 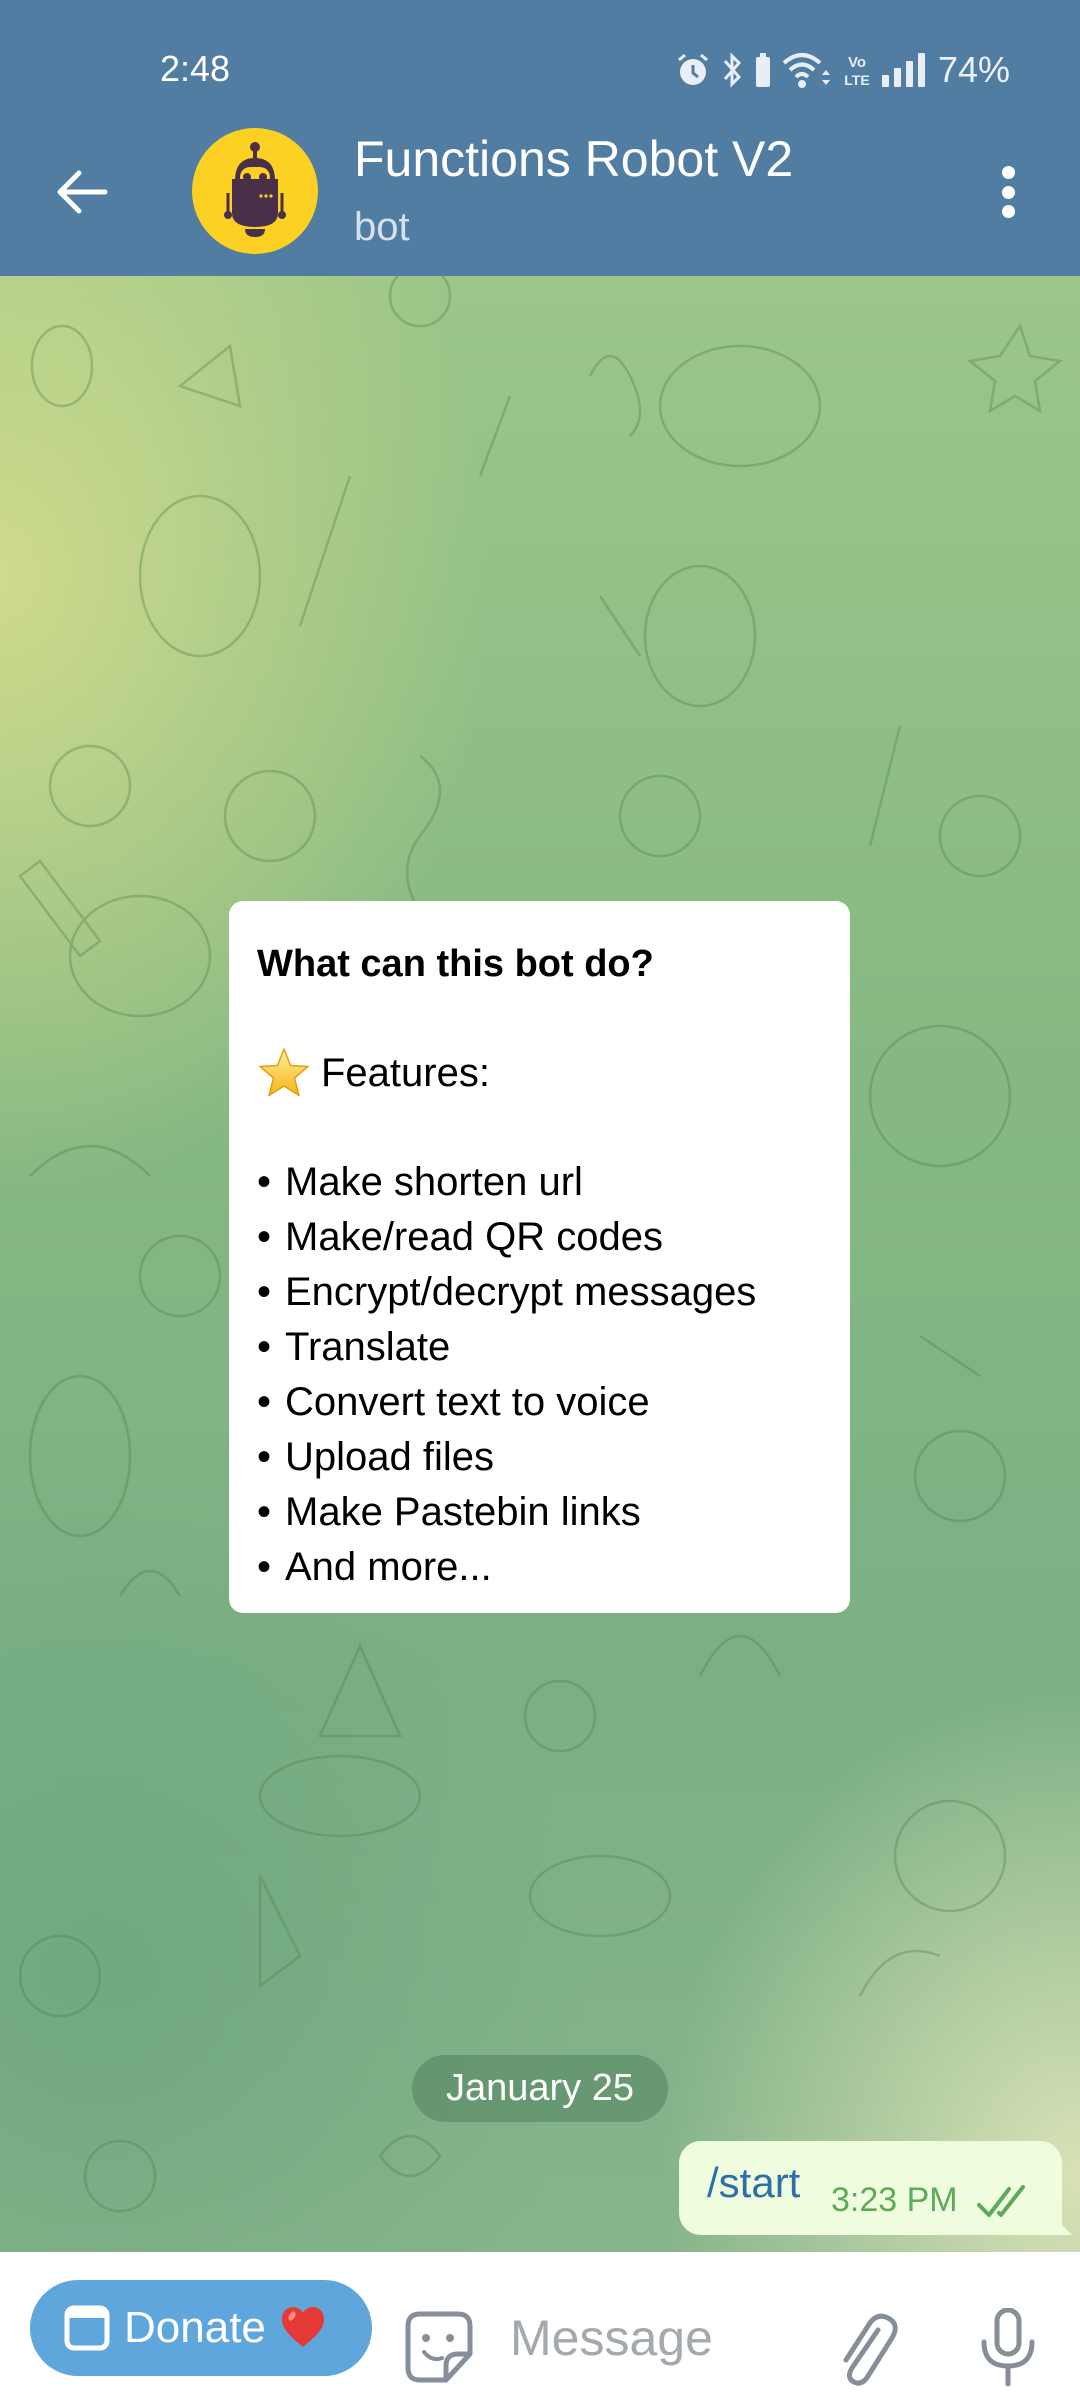 I want to click on wifi-icon, so click(x=806, y=70).